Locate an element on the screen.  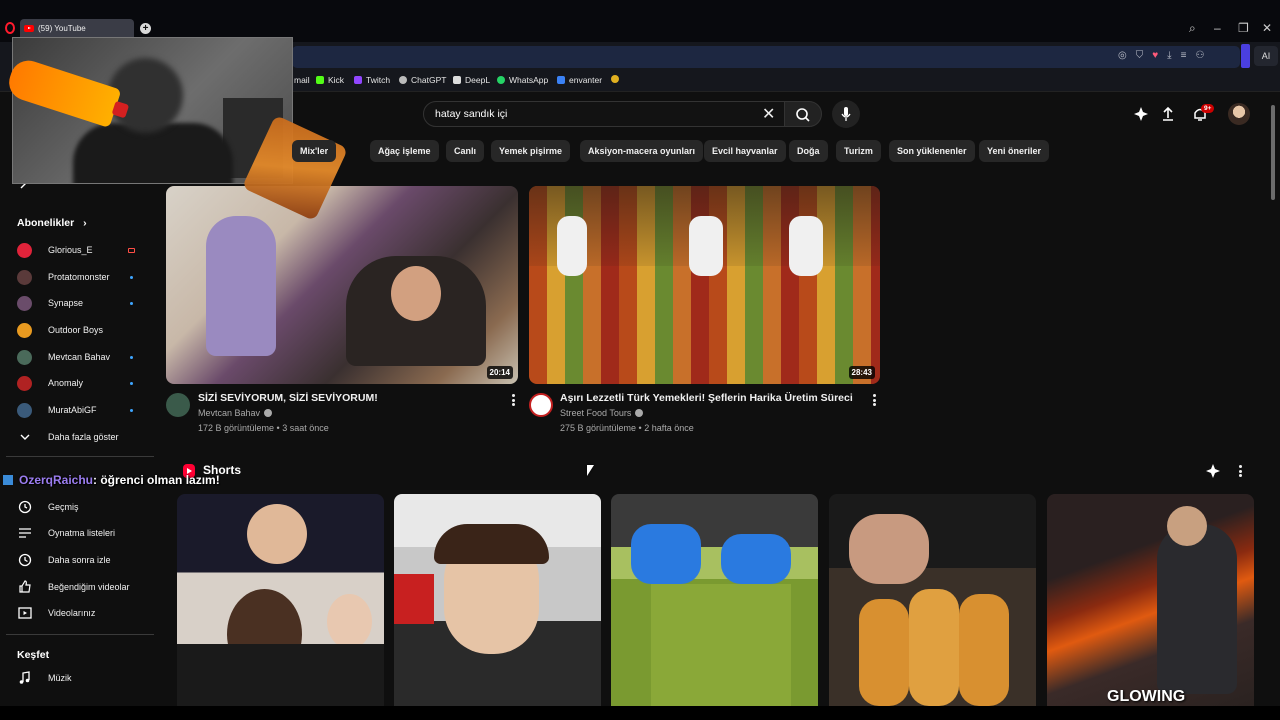
sidebar-item-music: Müzik is located at coordinates (77, 678).